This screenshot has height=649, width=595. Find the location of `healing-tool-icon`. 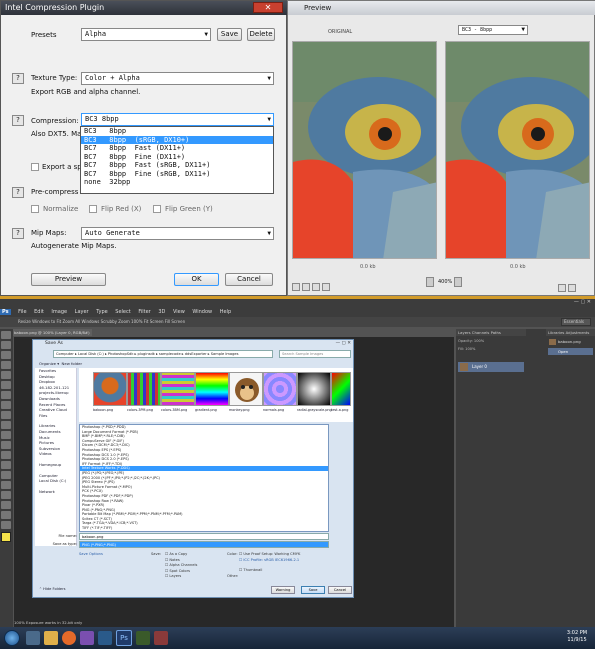

healing-tool-icon is located at coordinates (6, 395).